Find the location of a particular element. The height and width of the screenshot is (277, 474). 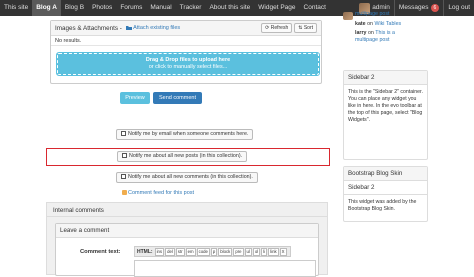

preview-button: Preview is located at coordinates (135, 98).